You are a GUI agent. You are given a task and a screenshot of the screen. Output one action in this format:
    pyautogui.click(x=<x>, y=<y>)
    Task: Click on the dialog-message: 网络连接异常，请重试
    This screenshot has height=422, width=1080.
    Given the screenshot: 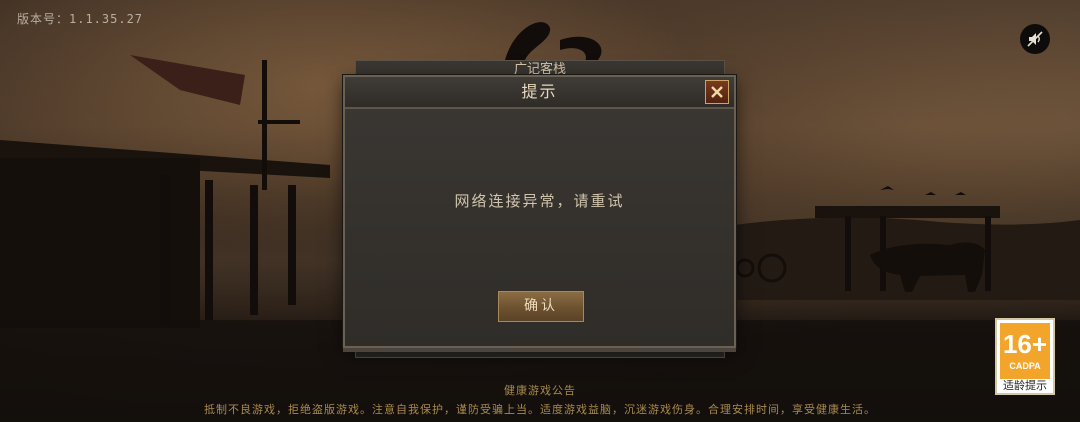 What is the action you would take?
    pyautogui.click(x=539, y=201)
    